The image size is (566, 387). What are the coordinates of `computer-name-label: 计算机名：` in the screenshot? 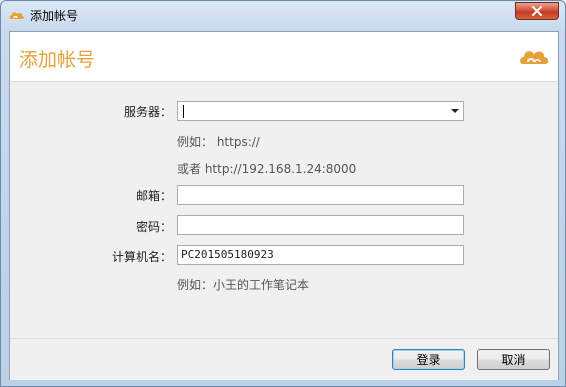 It's located at (141, 257).